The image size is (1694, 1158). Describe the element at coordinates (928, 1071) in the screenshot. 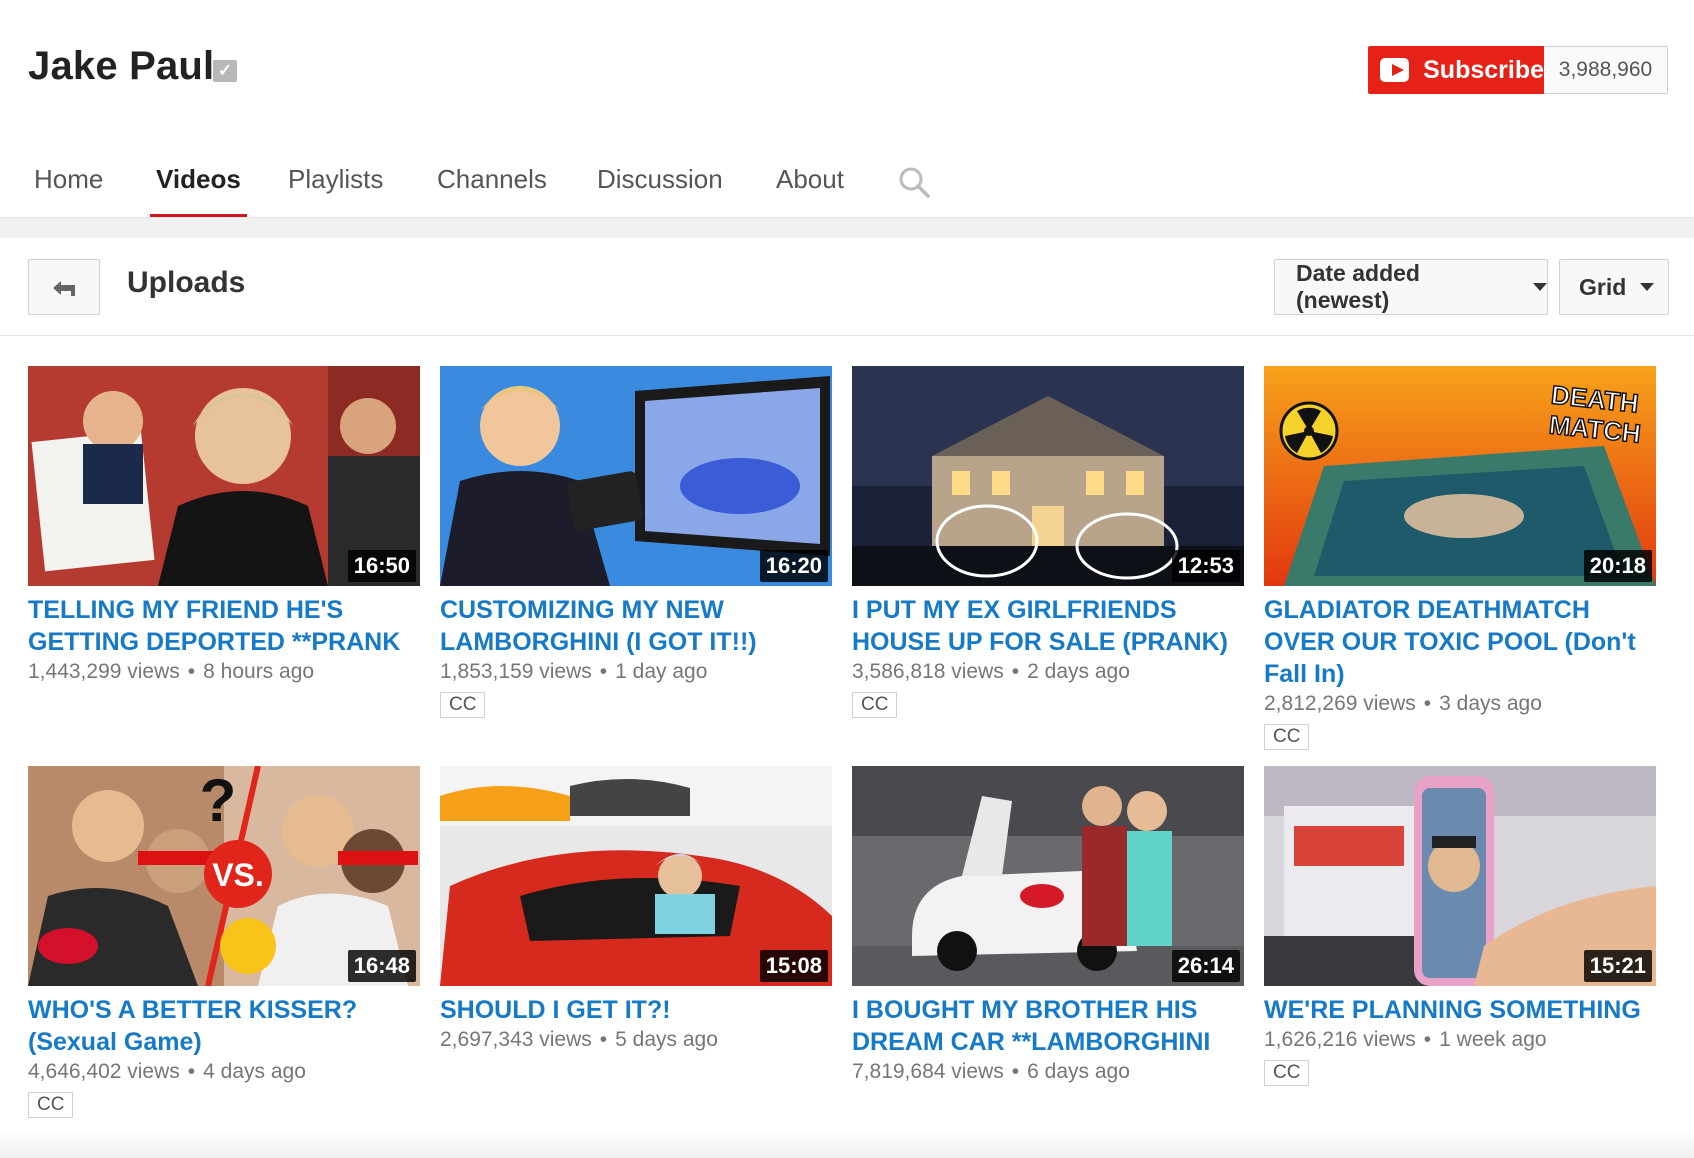

I see `view-count: 7,819,684 views` at that location.